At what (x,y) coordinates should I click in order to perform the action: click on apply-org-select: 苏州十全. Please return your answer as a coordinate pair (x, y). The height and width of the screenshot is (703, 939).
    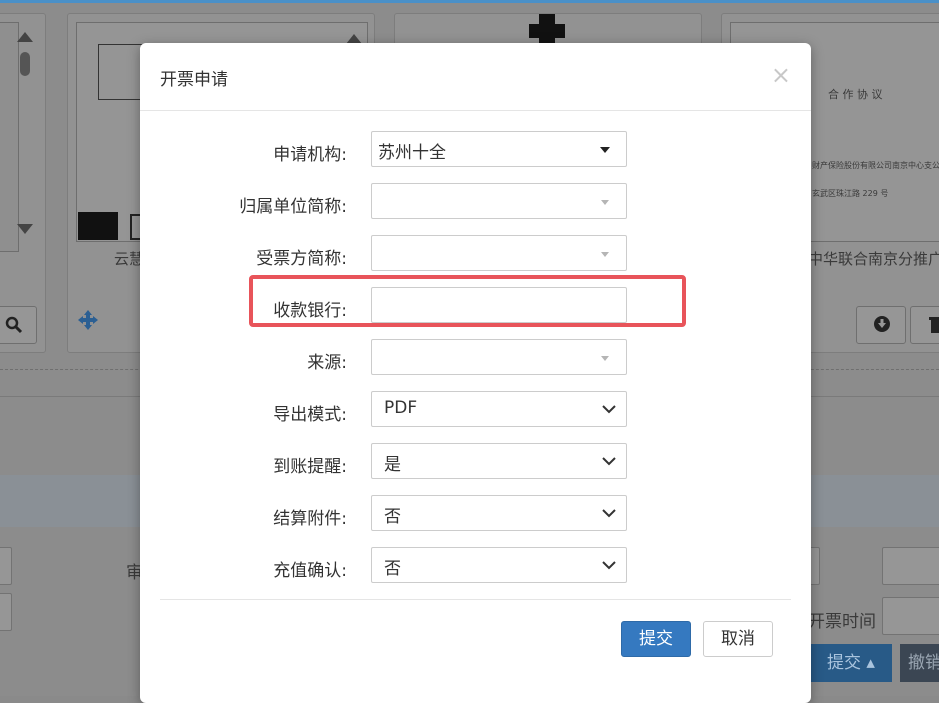
    Looking at the image, I should click on (499, 149).